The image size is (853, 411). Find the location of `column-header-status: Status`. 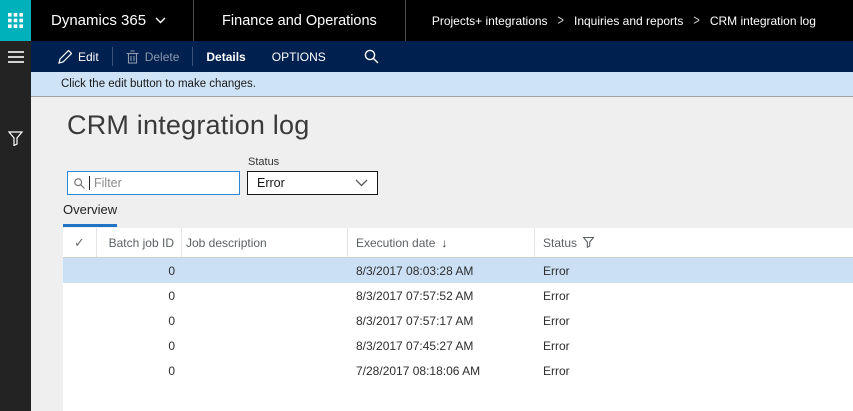

column-header-status: Status is located at coordinates (694, 242).